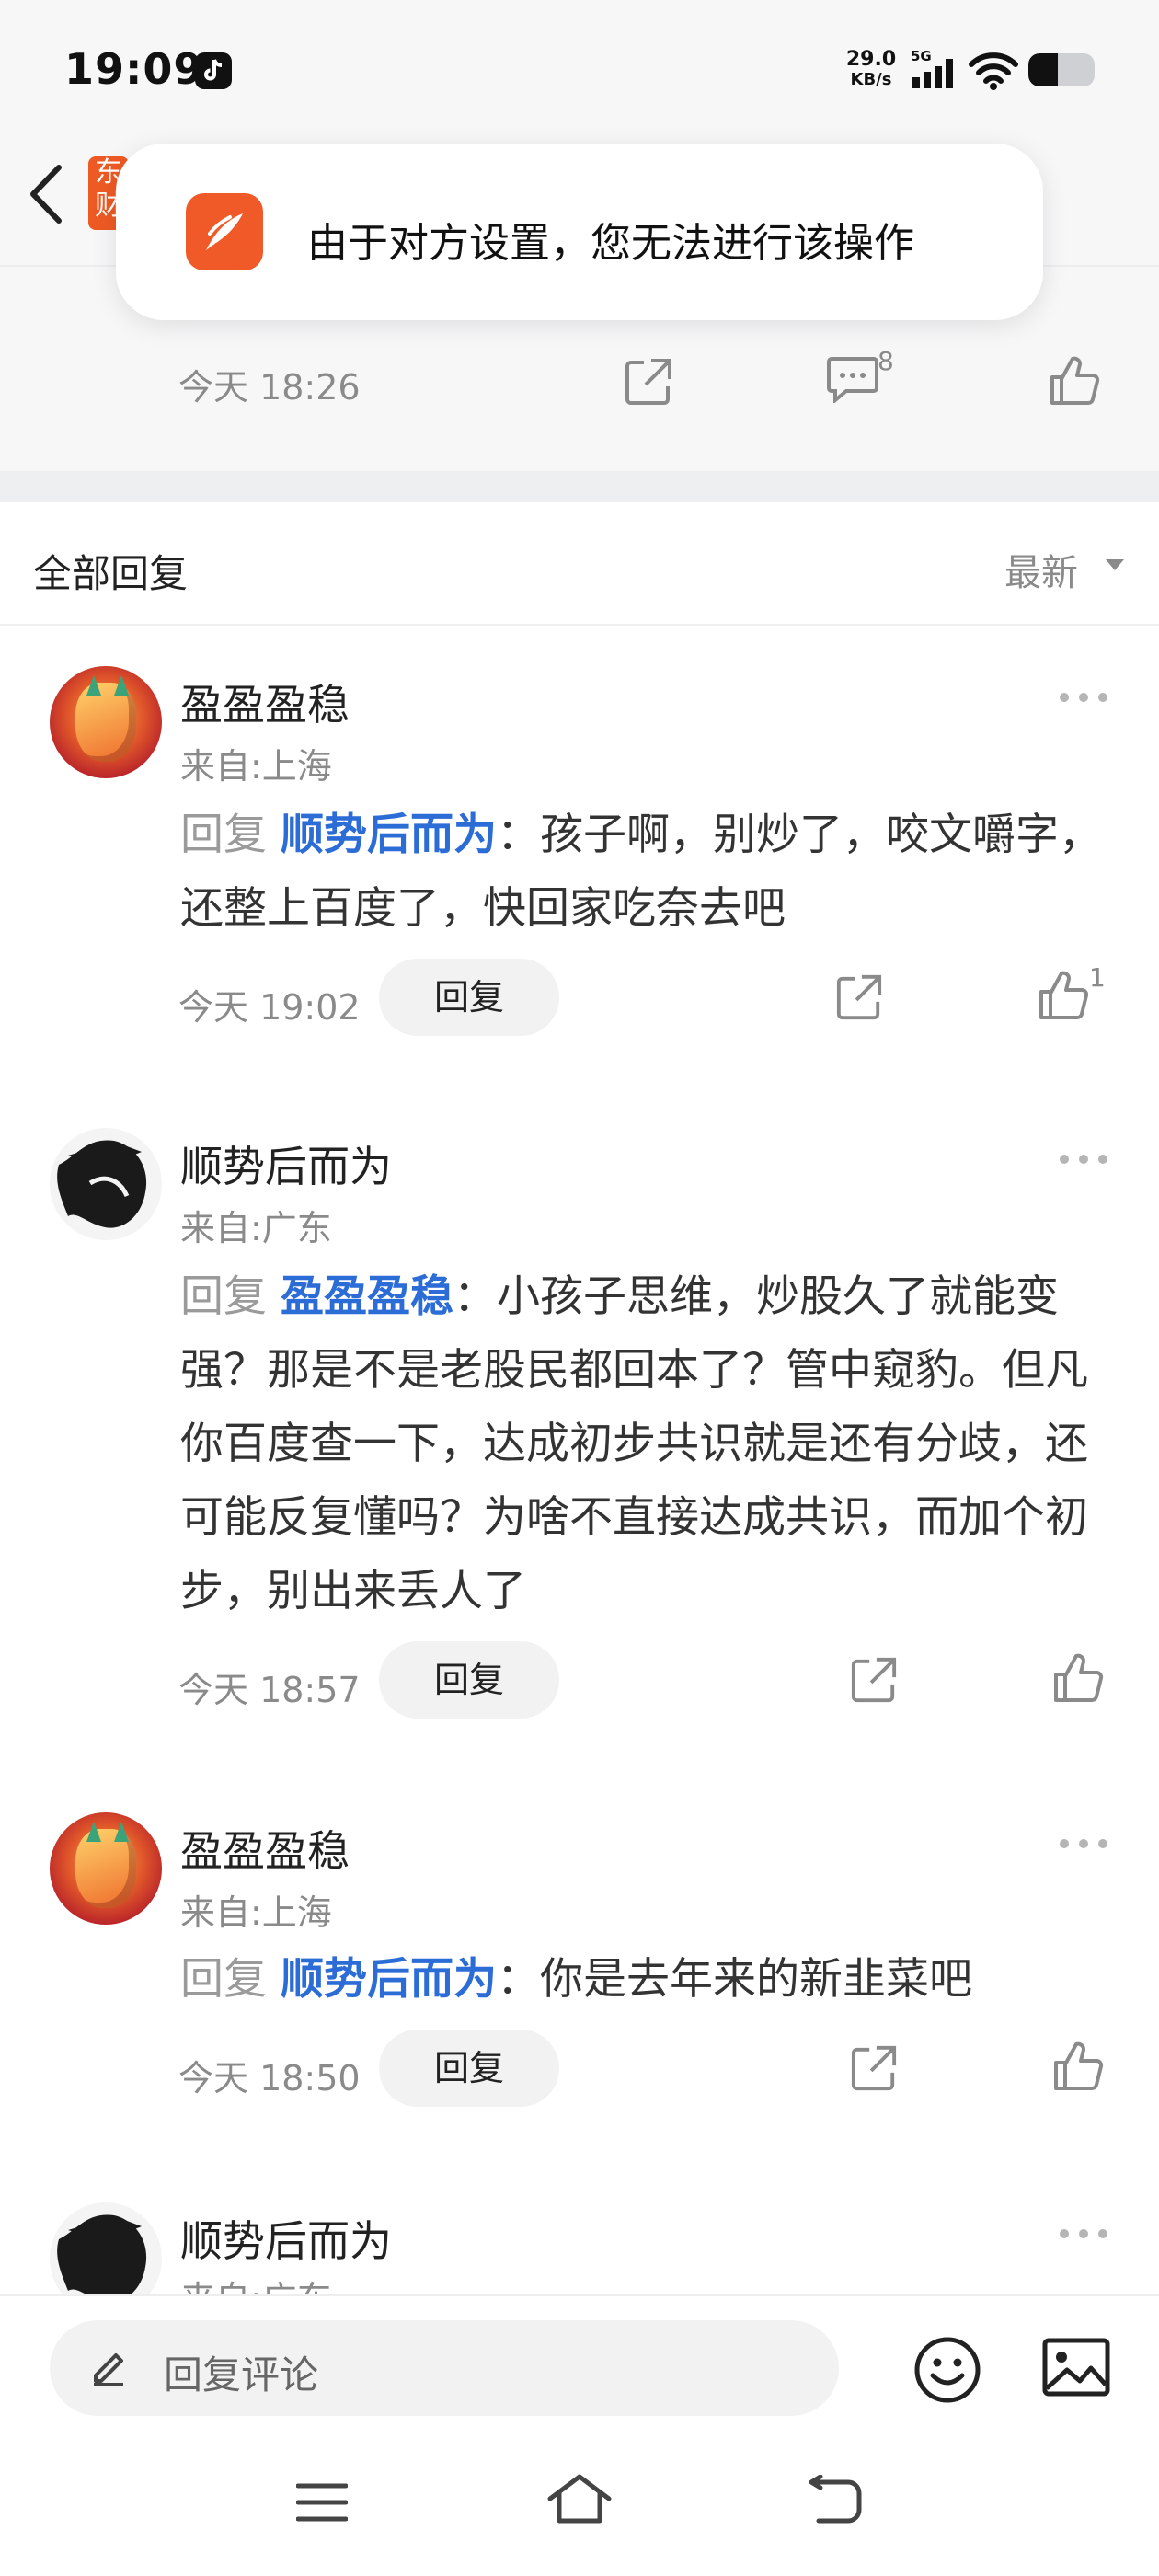 Image resolution: width=1159 pixels, height=2576 pixels. What do you see at coordinates (993, 73) in the screenshot?
I see `wifi-icon` at bounding box center [993, 73].